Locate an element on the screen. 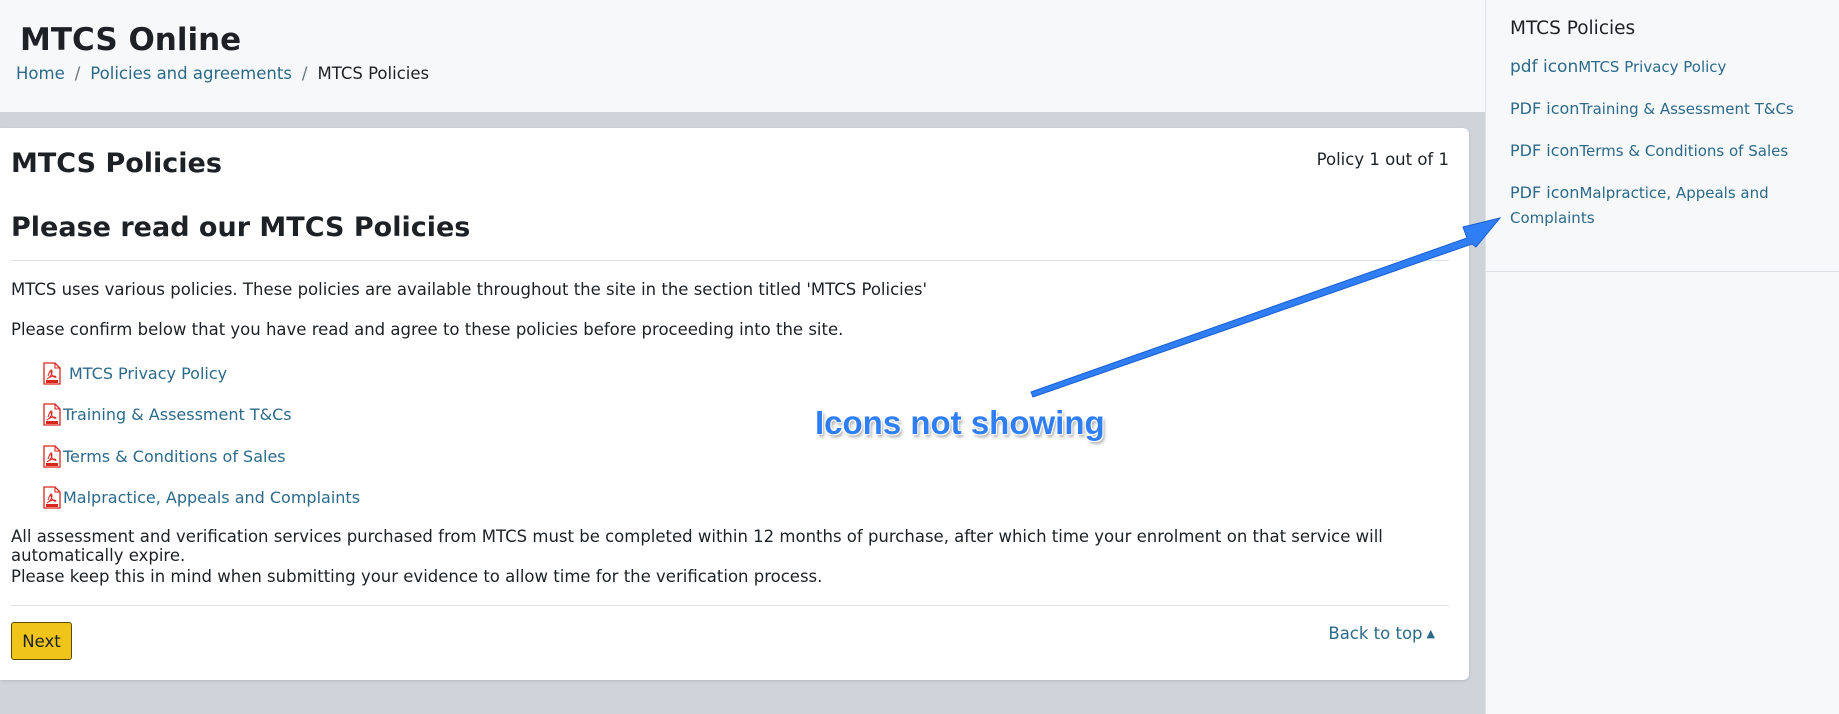 Image resolution: width=1839 pixels, height=714 pixels. policy-link-terms: Terms & Conditions of Sales is located at coordinates (174, 456).